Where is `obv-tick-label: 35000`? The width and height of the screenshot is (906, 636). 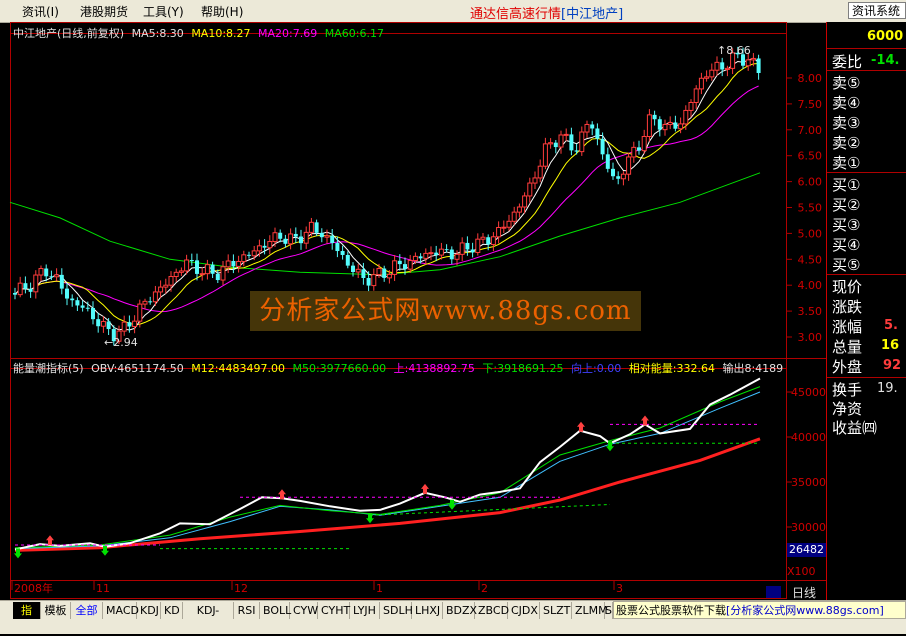 obv-tick-label: 35000 is located at coordinates (808, 482).